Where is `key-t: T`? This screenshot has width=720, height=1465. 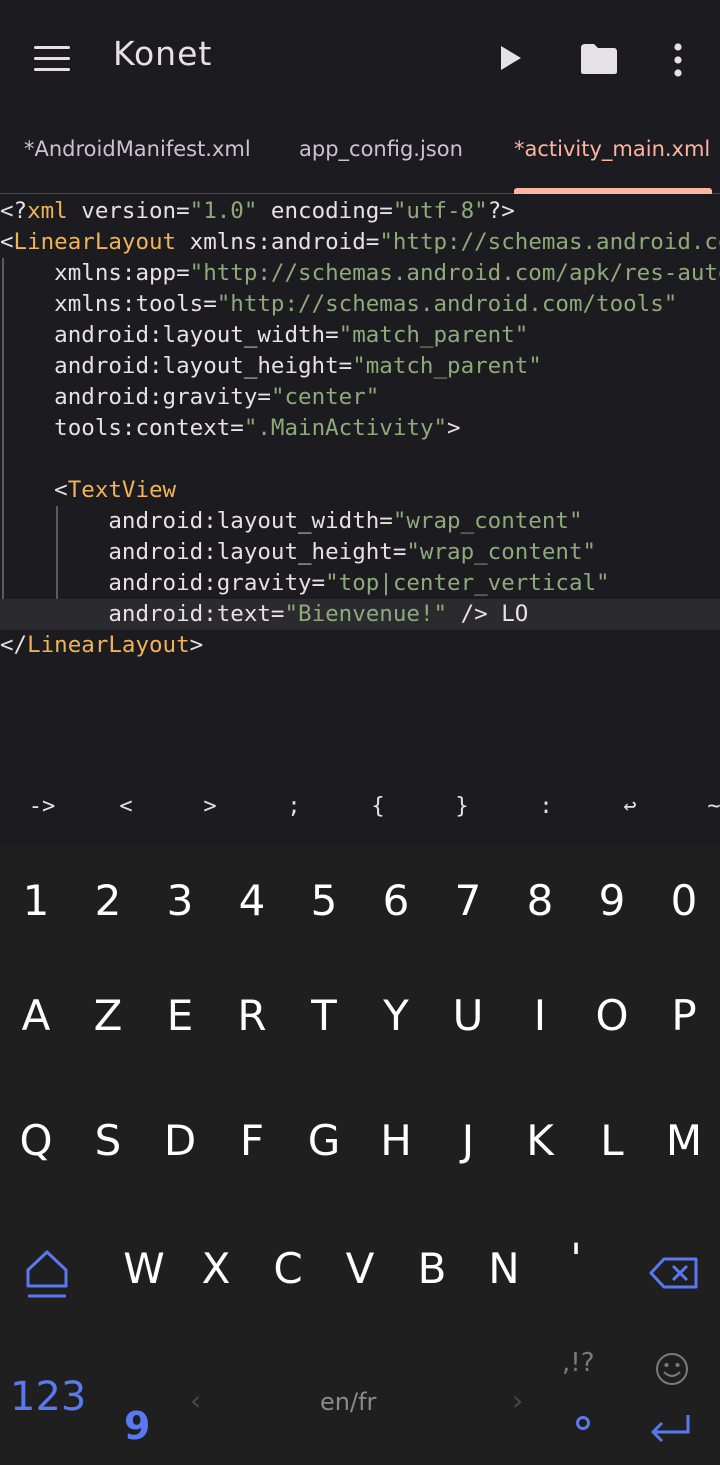 key-t: T is located at coordinates (324, 1015).